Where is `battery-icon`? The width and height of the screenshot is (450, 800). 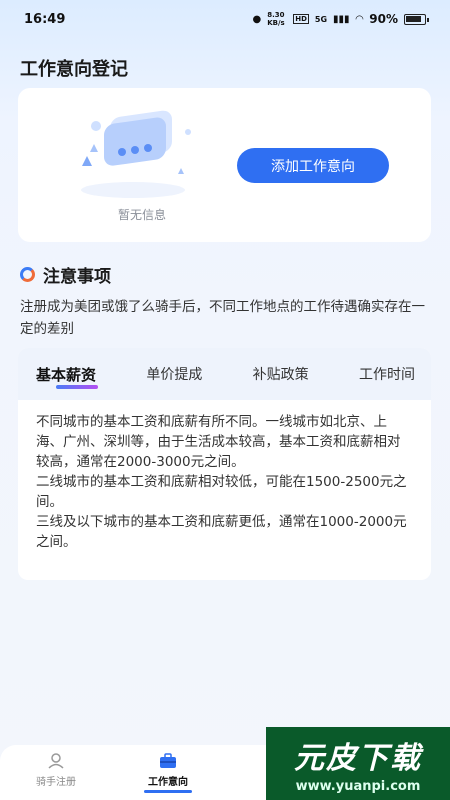 battery-icon is located at coordinates (416, 19).